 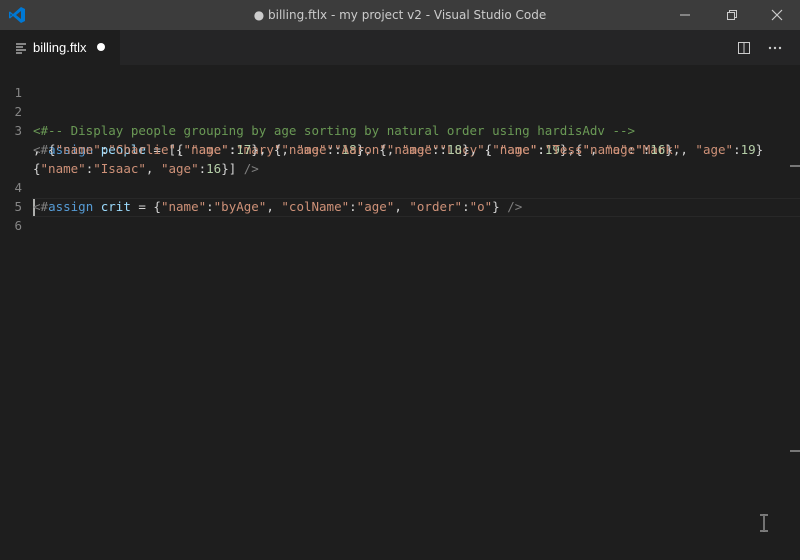 What do you see at coordinates (21, 48) in the screenshot?
I see `file-lines-icon` at bounding box center [21, 48].